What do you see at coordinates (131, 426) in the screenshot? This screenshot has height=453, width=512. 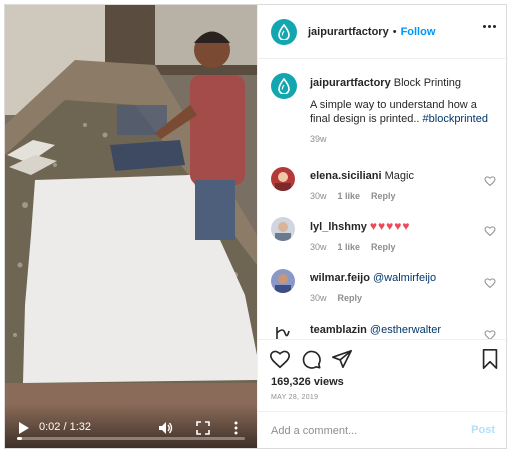 I see `video-controls: 0:02 / 1:32` at bounding box center [131, 426].